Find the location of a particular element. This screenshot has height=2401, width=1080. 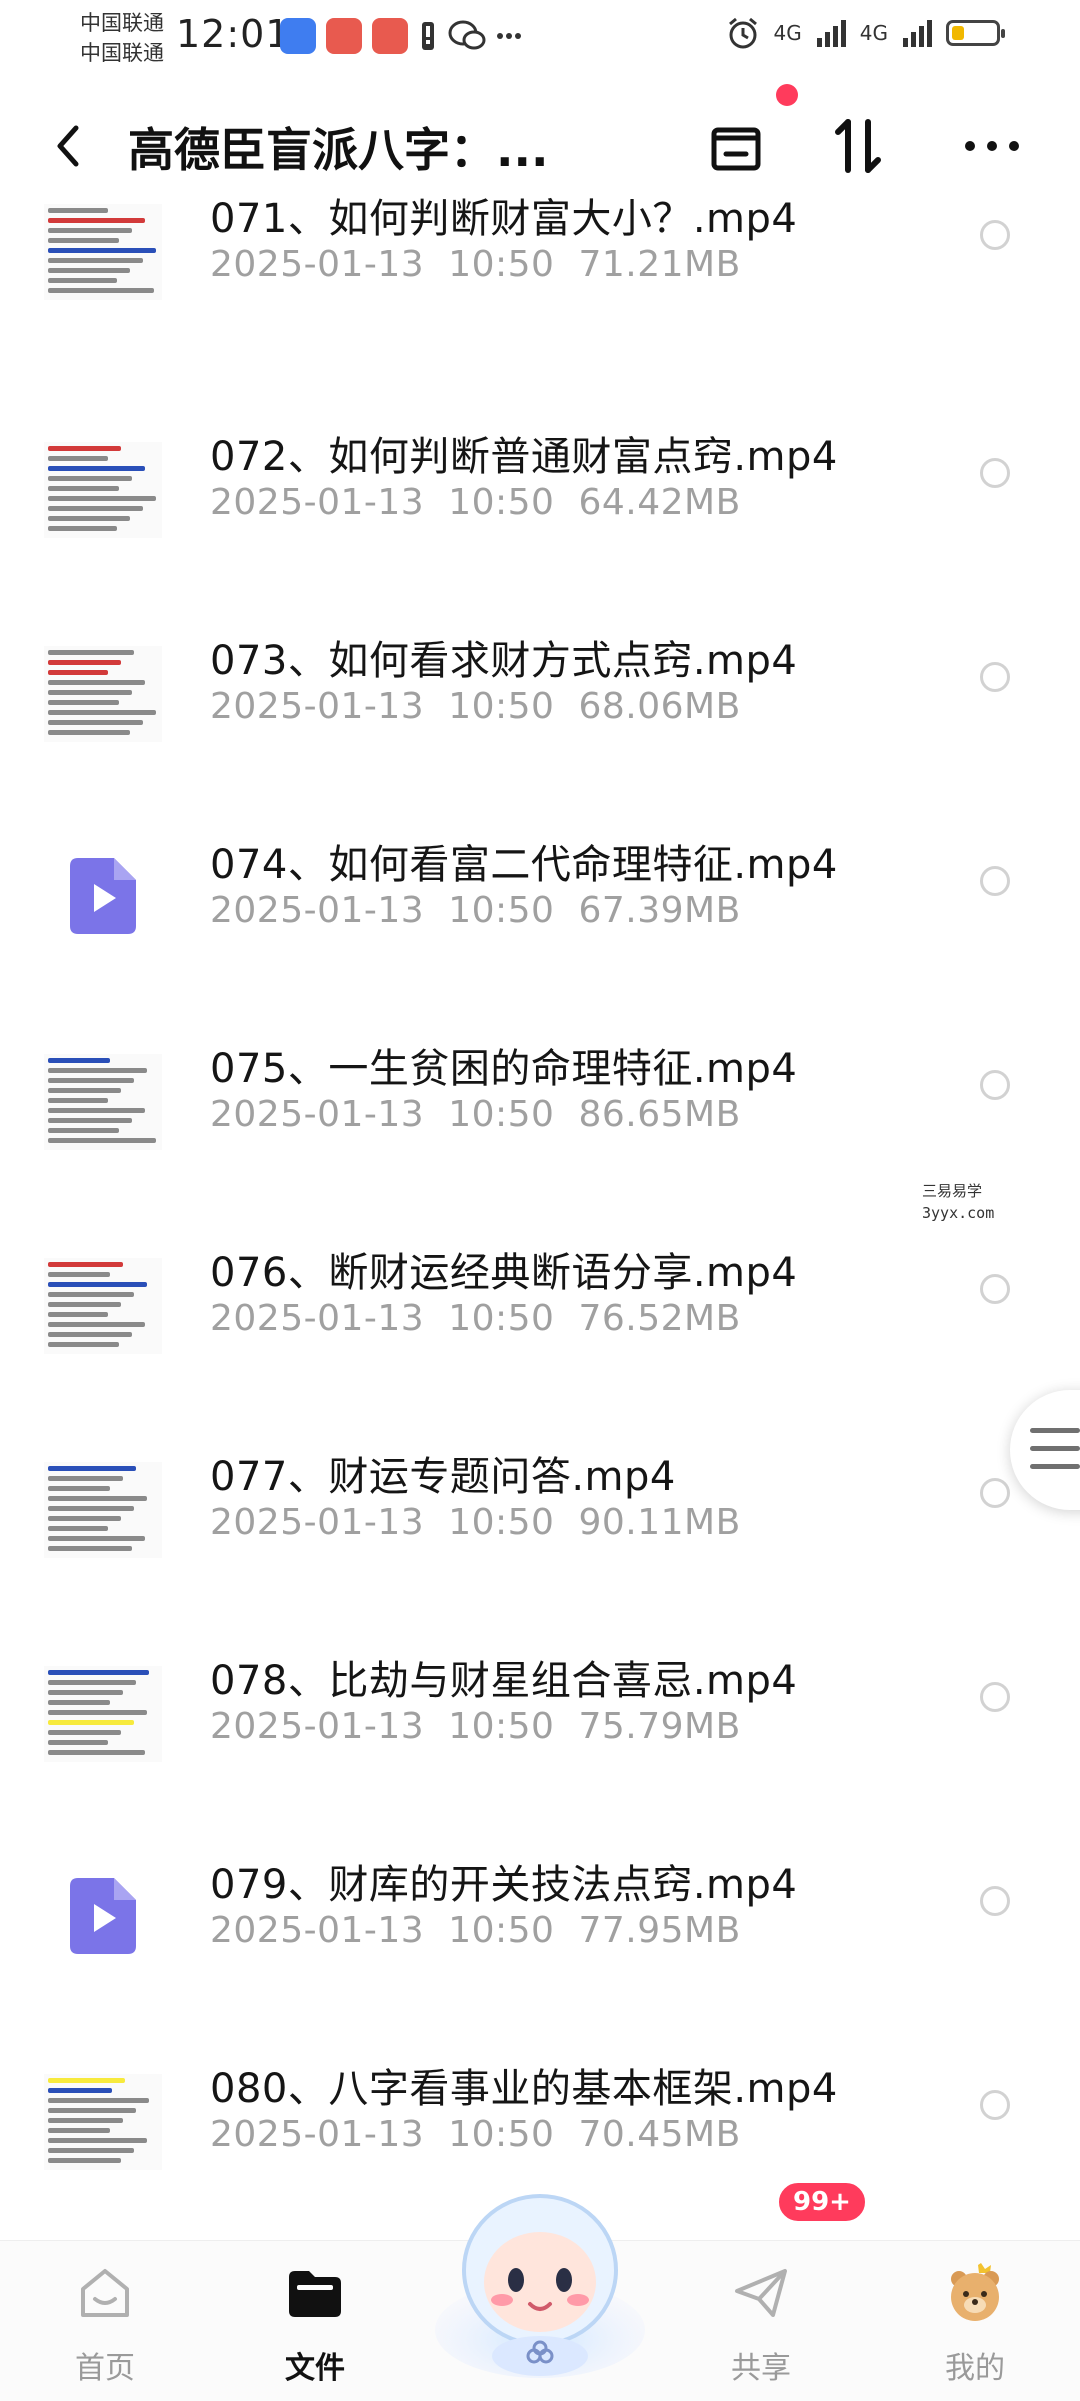

folder-icon is located at coordinates (315, 2294).